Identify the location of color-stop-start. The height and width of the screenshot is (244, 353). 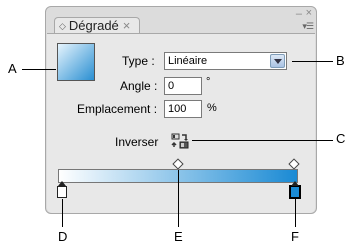
(62, 189).